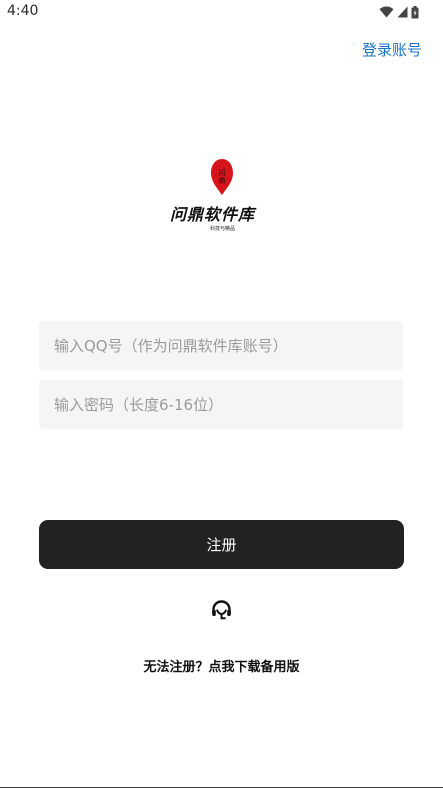 The height and width of the screenshot is (788, 443). Describe the element at coordinates (221, 345) in the screenshot. I see `qq-number-input` at that location.